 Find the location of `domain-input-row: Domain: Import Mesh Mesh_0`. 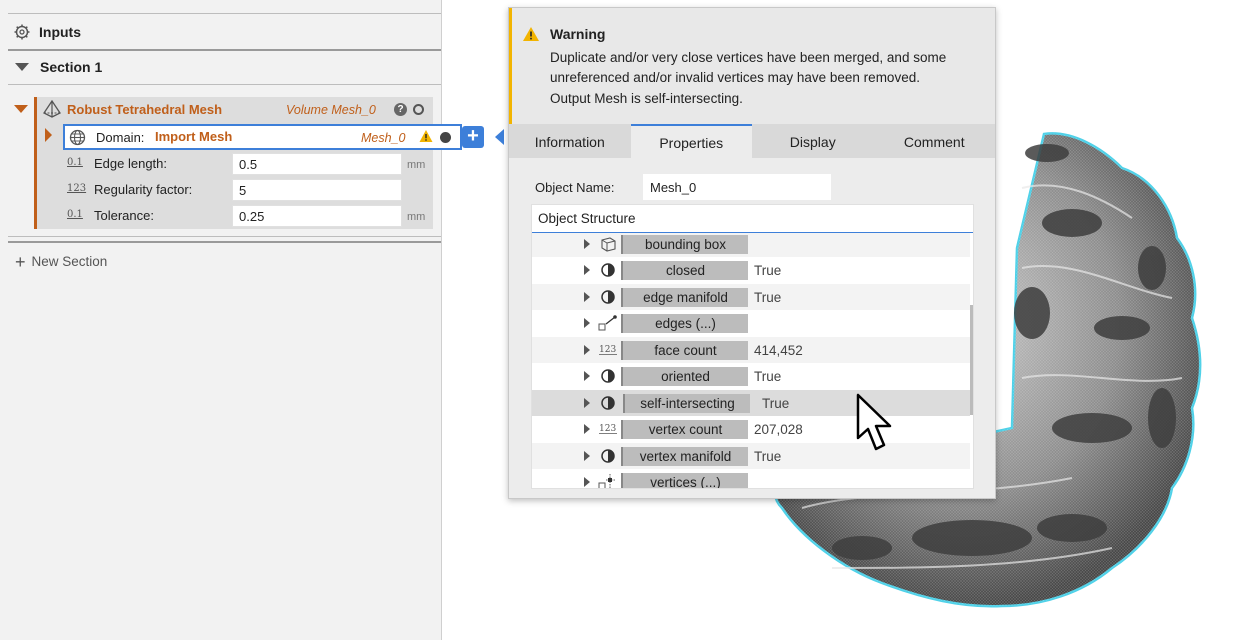

domain-input-row: Domain: Import Mesh Mesh_0 is located at coordinates (262, 137).